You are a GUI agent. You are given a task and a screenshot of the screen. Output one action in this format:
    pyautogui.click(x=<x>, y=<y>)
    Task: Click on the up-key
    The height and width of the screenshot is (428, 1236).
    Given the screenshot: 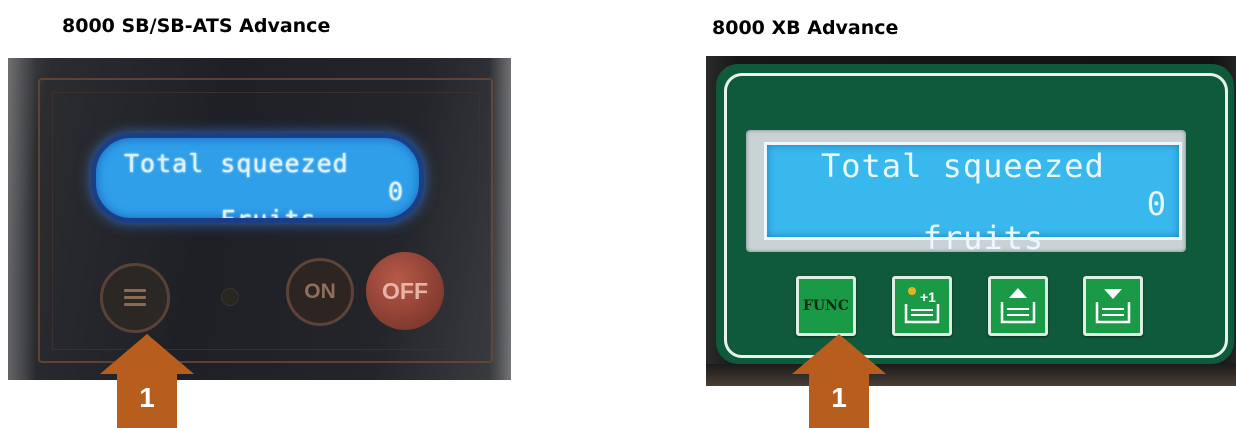 What is the action you would take?
    pyautogui.click(x=1018, y=306)
    